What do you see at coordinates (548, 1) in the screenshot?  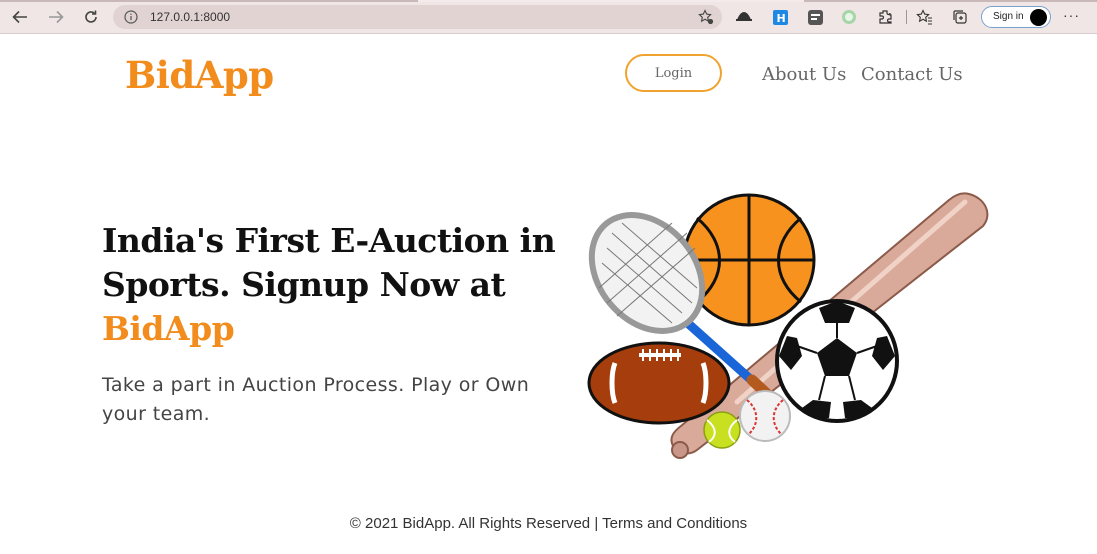 I see `tab-strip-line` at bounding box center [548, 1].